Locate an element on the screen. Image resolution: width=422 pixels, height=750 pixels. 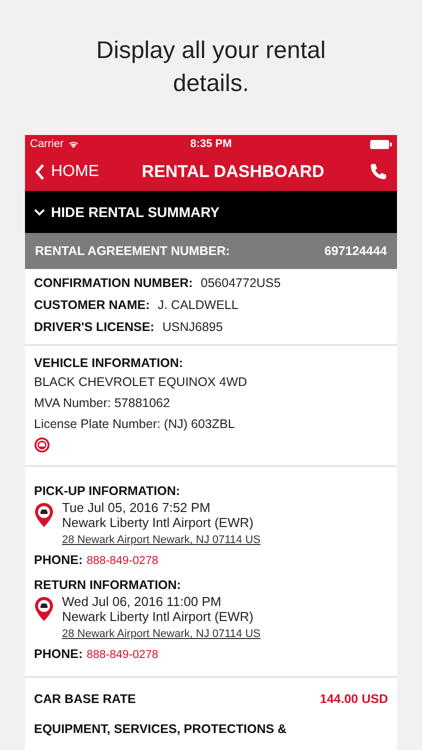
screen-title: RENTAL DASHBOARD is located at coordinates (233, 172).